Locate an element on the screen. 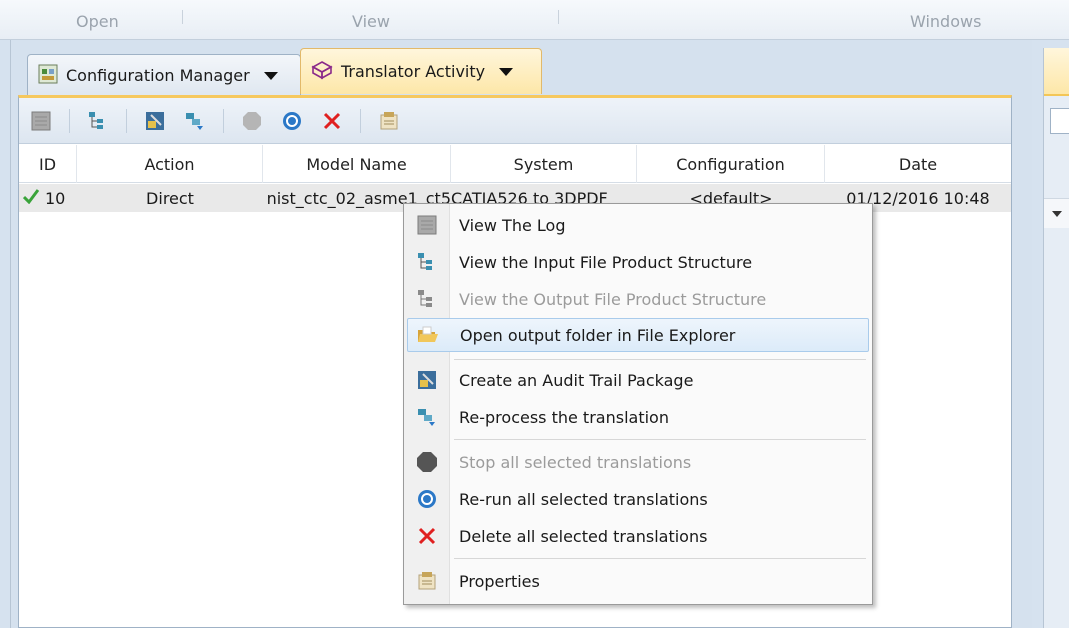  open-folder-icon is located at coordinates (428, 335).